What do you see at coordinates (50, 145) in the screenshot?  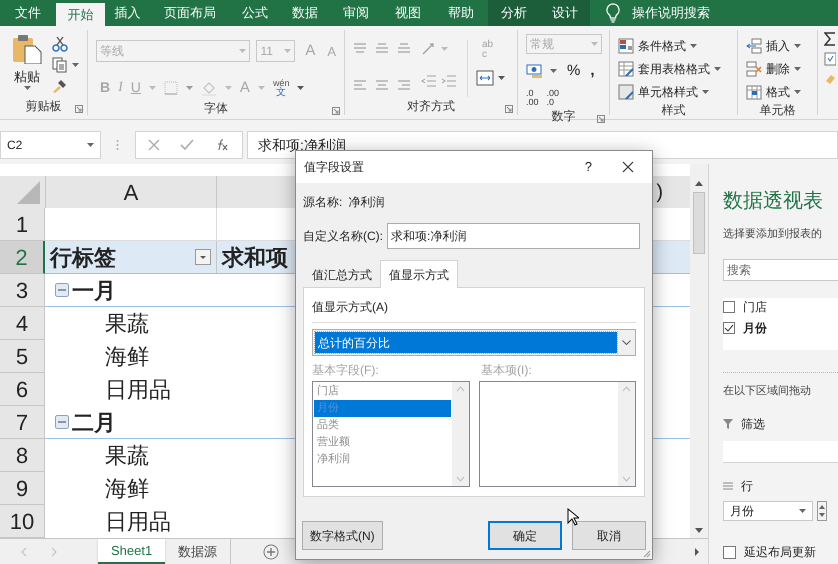 I see `name-box: C2` at bounding box center [50, 145].